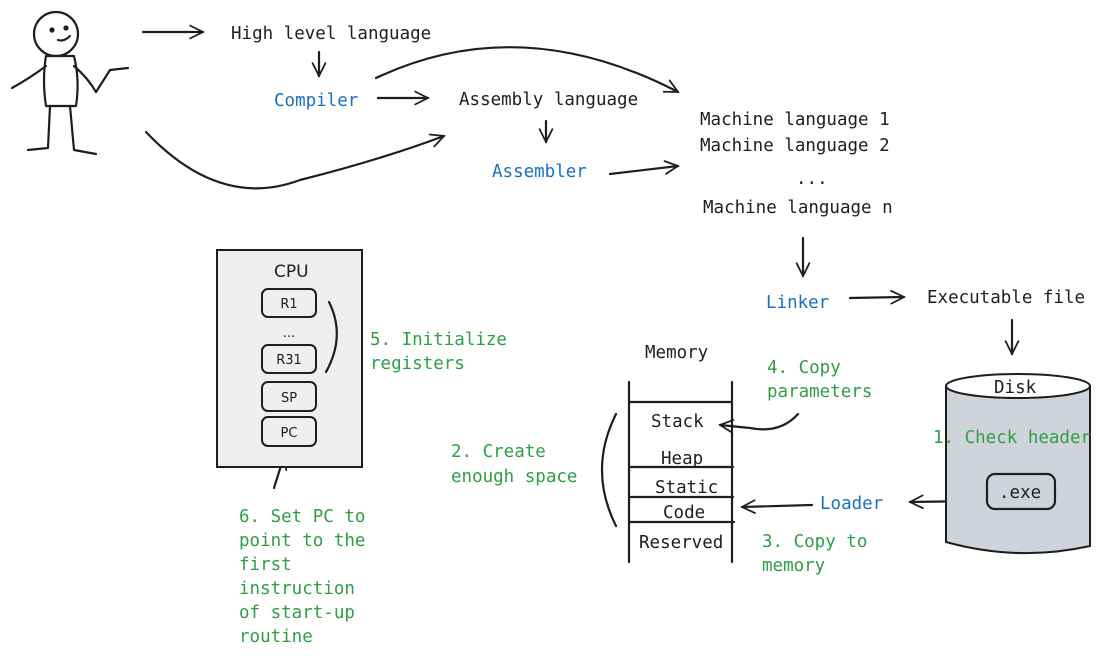 This screenshot has width=1119, height=656. What do you see at coordinates (297, 613) in the screenshot?
I see `step-6-label-line5: of start-up` at bounding box center [297, 613].